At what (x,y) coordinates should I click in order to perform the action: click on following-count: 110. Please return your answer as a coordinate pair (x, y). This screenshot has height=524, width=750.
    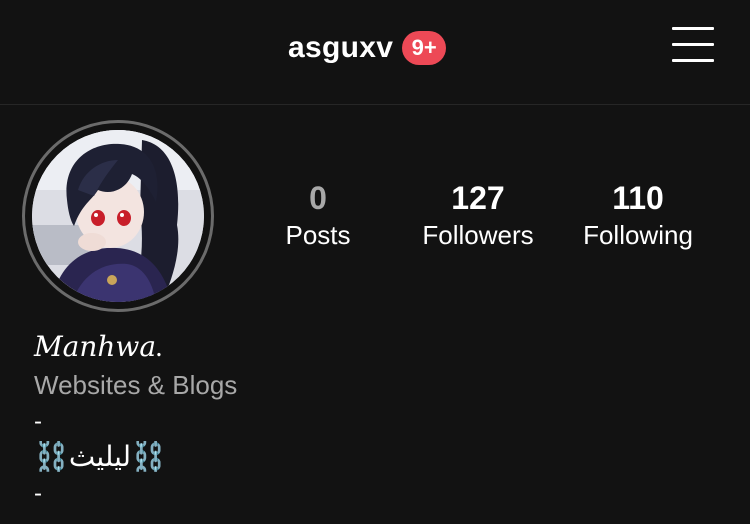
    Looking at the image, I should click on (638, 198).